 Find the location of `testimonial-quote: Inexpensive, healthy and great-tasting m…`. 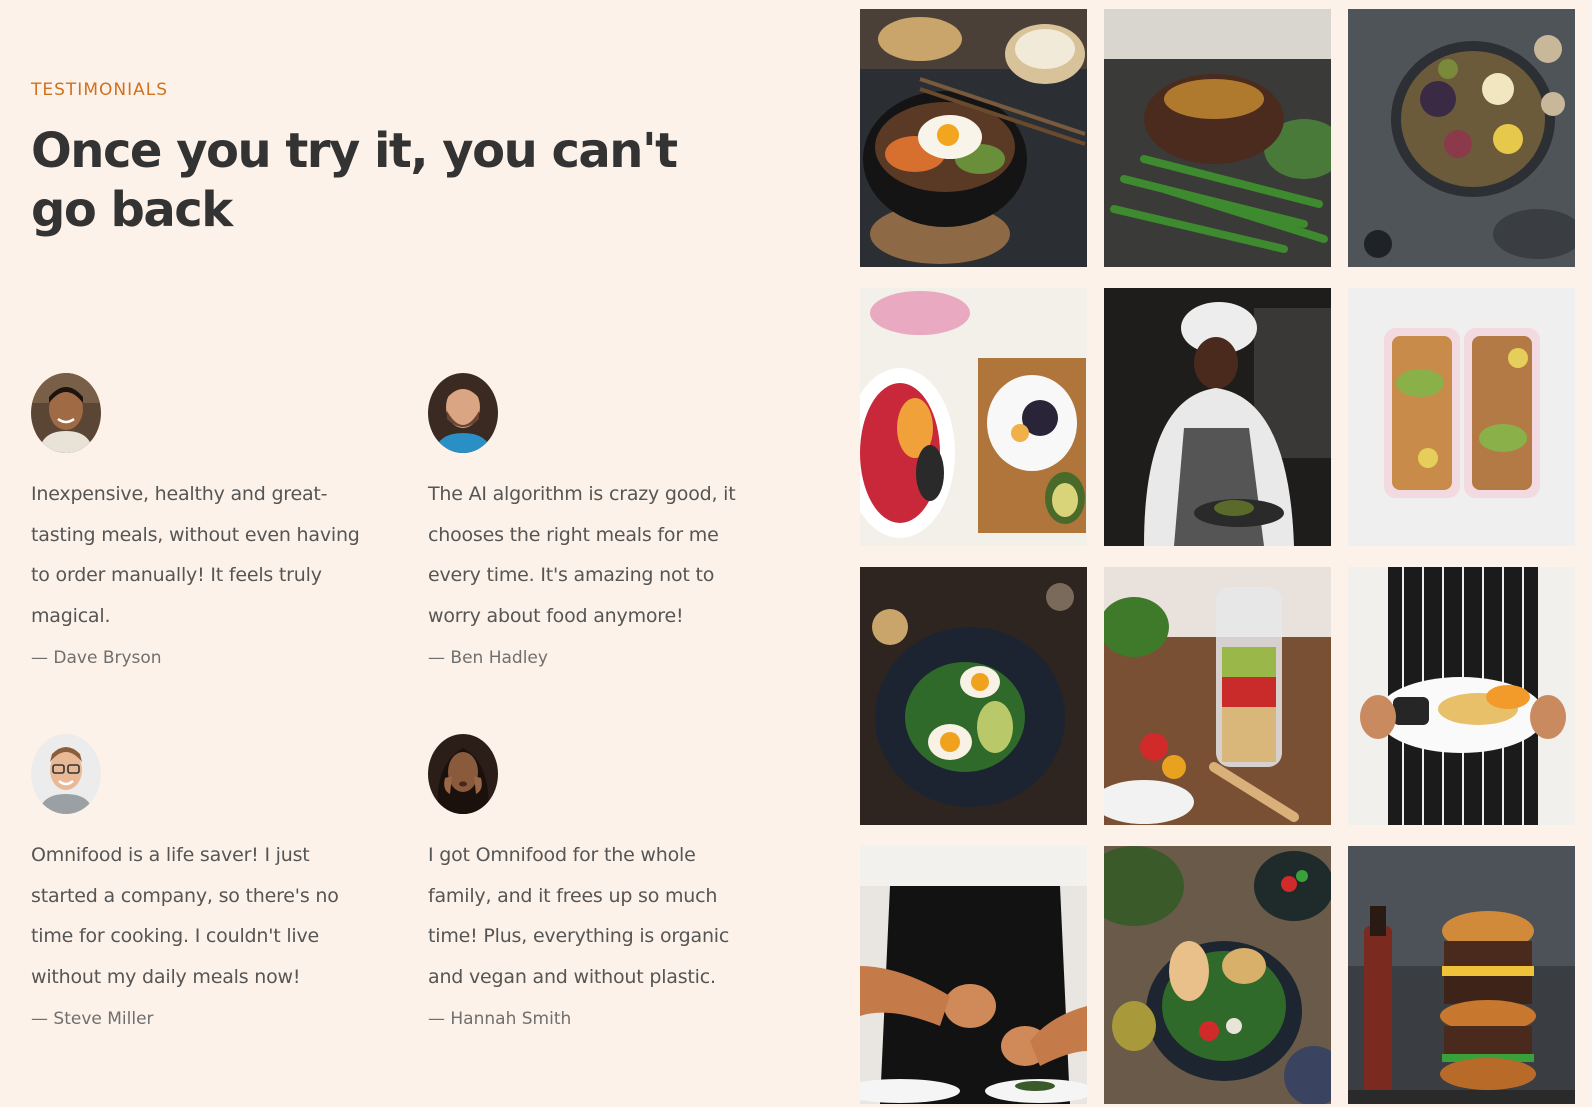

testimonial-quote: Inexpensive, healthy and great-tasting m… is located at coordinates (195, 555).